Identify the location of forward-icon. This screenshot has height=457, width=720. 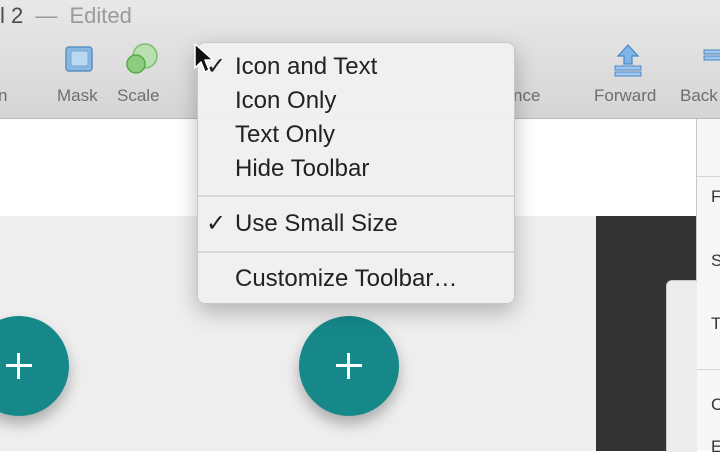
(628, 60).